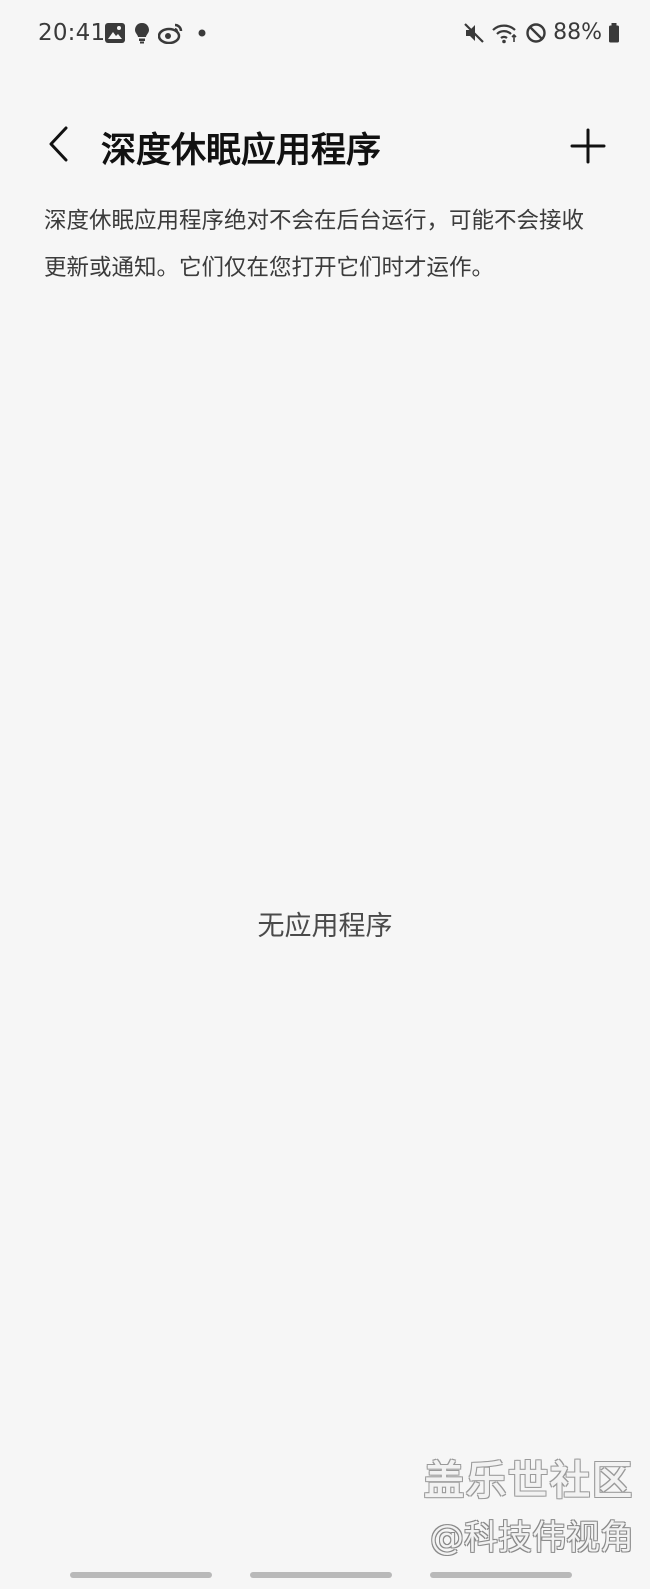 The height and width of the screenshot is (1589, 650). What do you see at coordinates (529, 1481) in the screenshot?
I see `watermark-title: 盖乐世社区` at bounding box center [529, 1481].